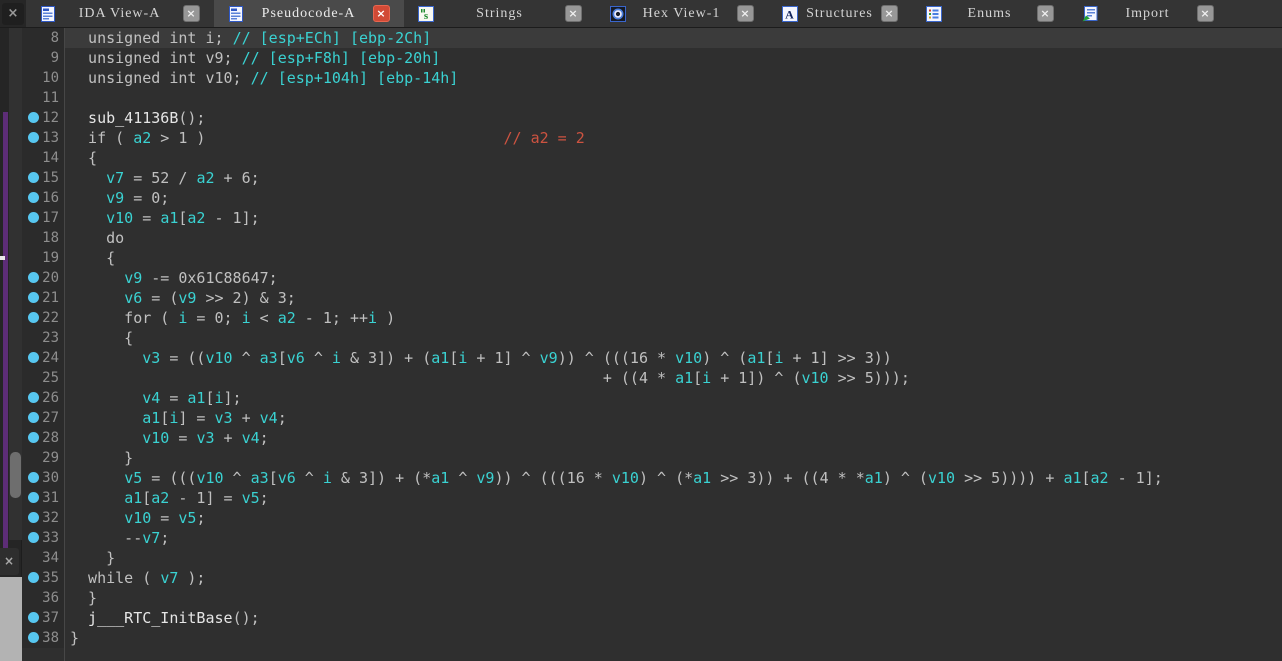 Image resolution: width=1282 pixels, height=661 pixels. Describe the element at coordinates (43, 598) in the screenshot. I see `gutter-cell: 36` at that location.